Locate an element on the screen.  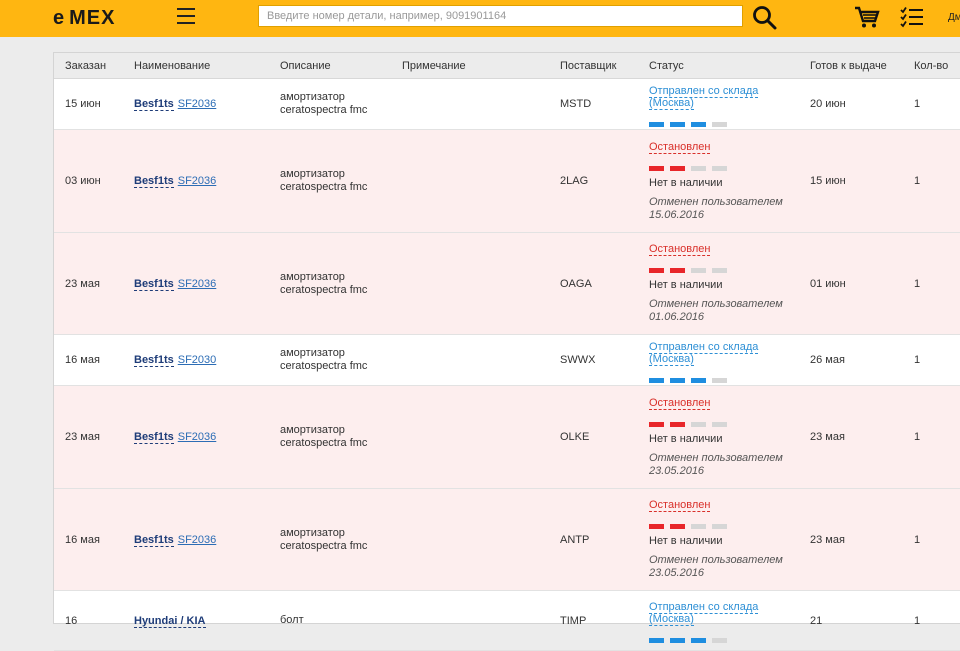
description-cell: болт is located at coordinates (330, 620).